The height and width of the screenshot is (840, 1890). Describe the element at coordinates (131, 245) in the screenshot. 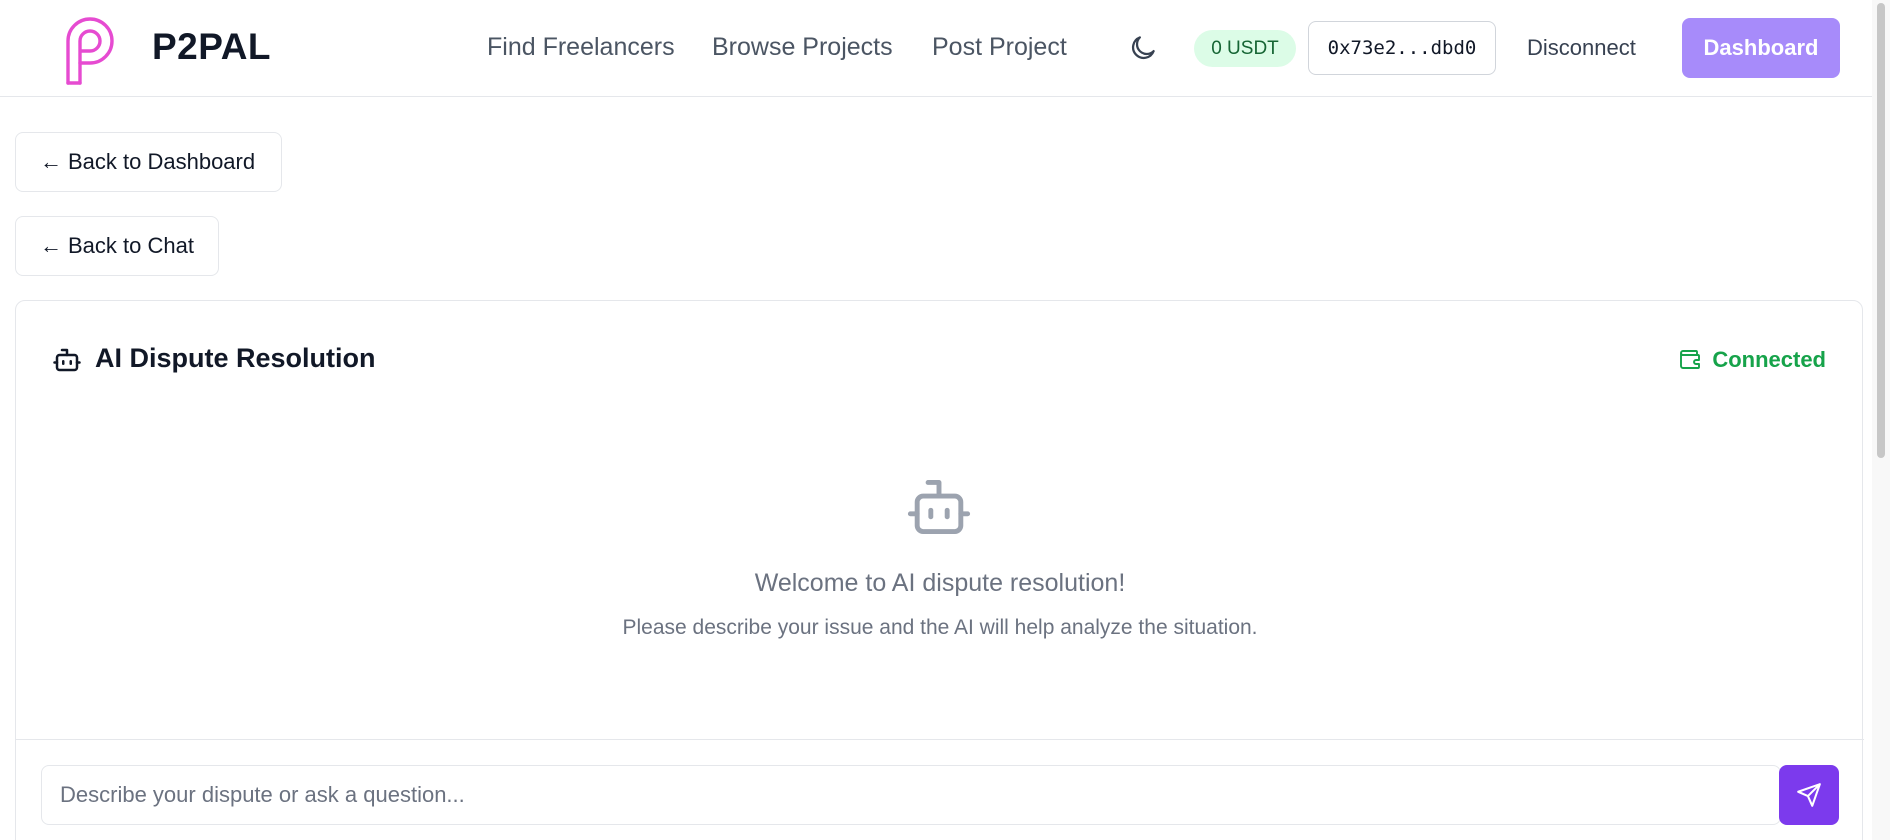

I see `back-to-chat-label: Back to Chat` at that location.